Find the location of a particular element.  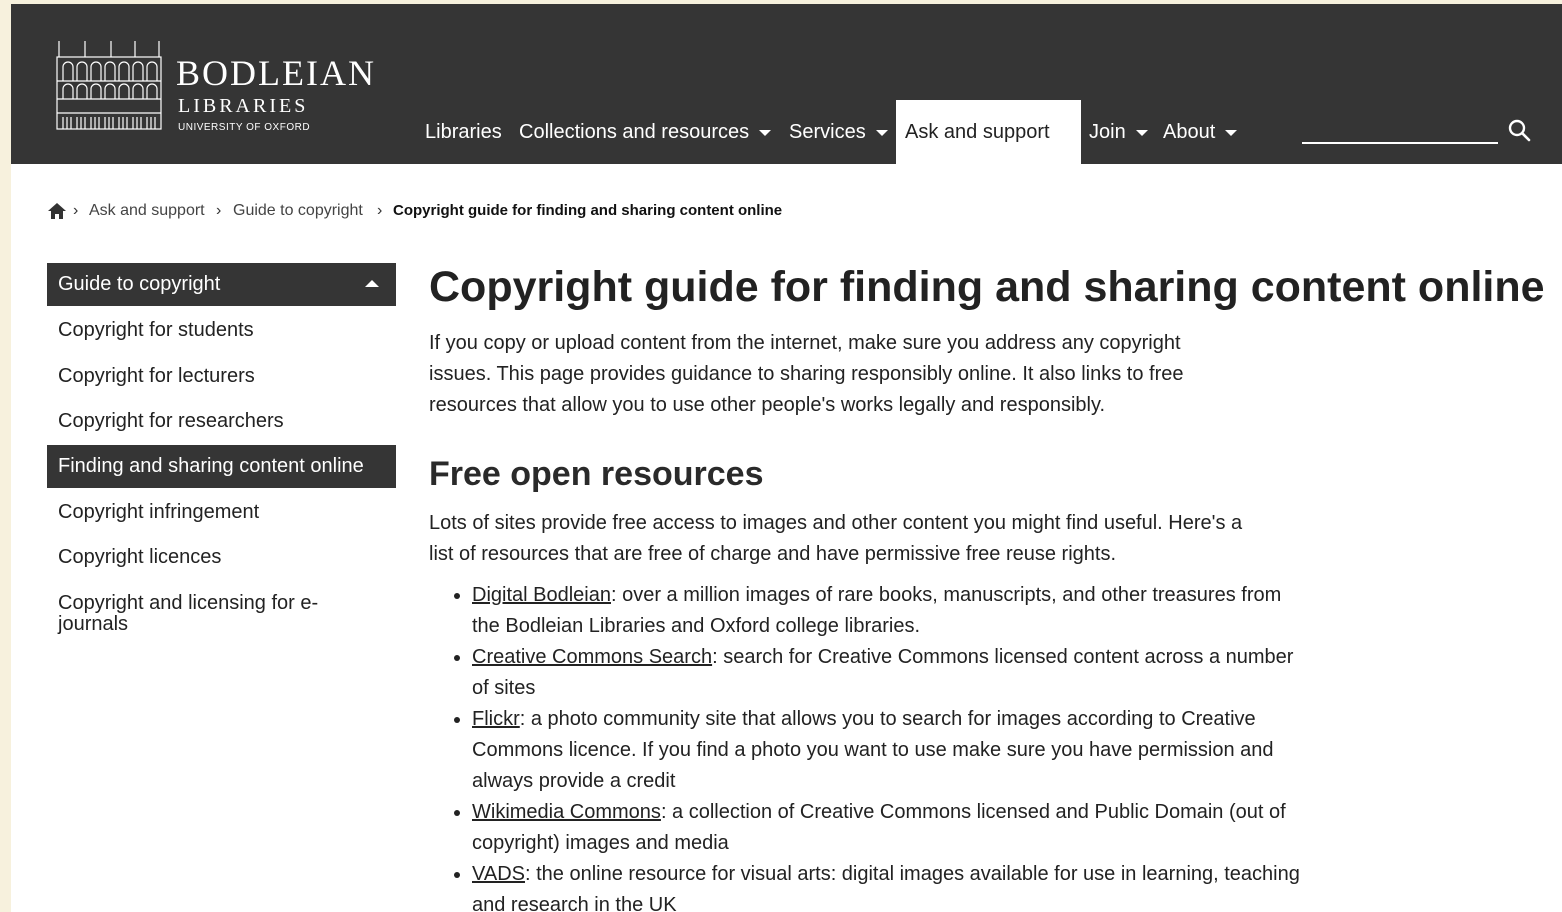

nav-services: Services is located at coordinates (838, 132).